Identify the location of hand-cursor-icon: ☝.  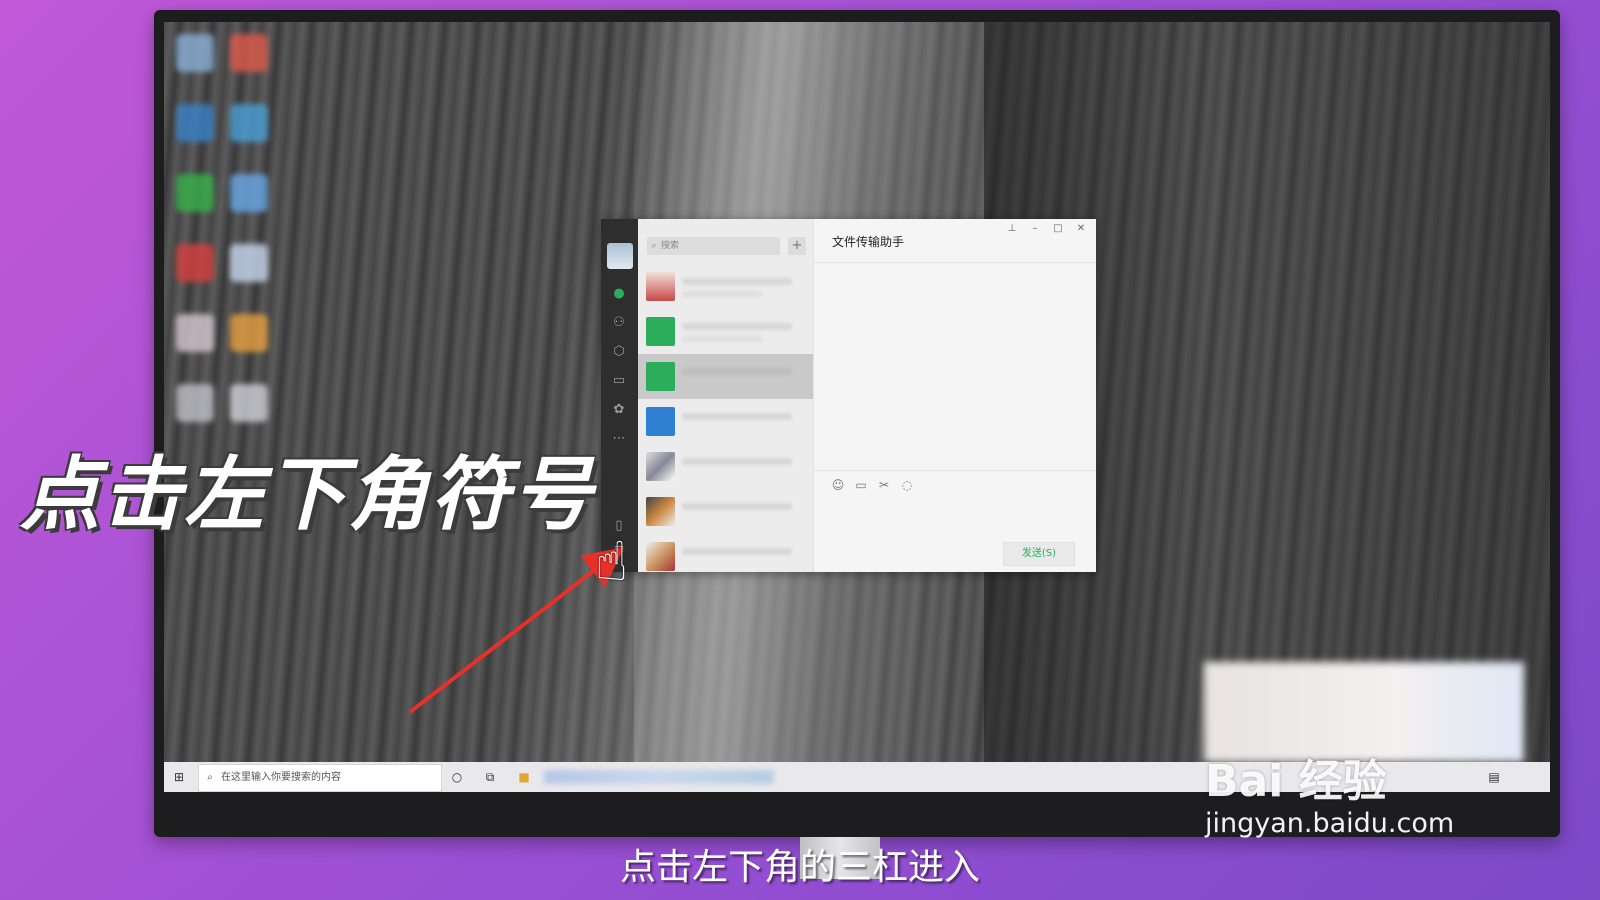
(611, 561).